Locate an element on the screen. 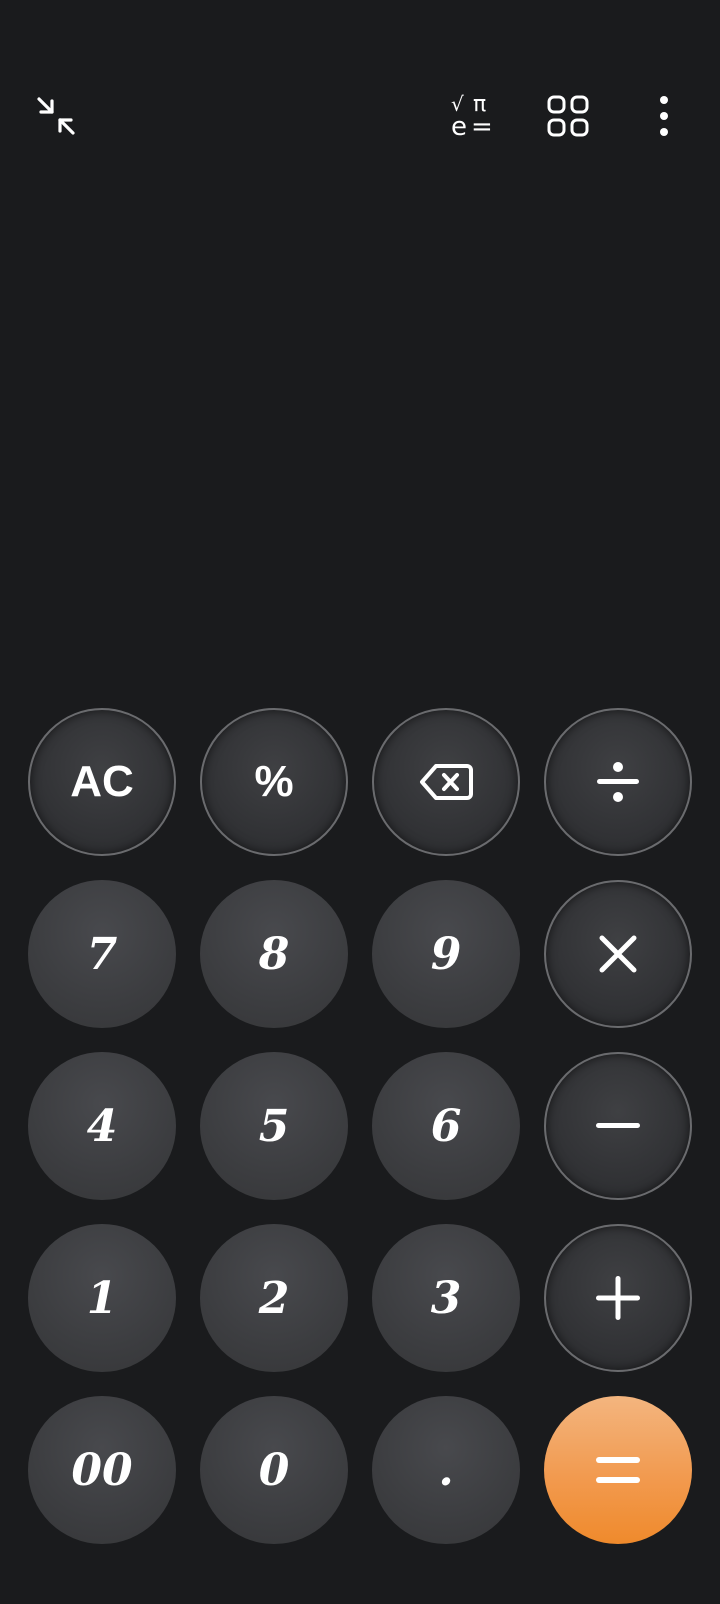 Image resolution: width=720 pixels, height=1604 pixels. grid-icon is located at coordinates (568, 116).